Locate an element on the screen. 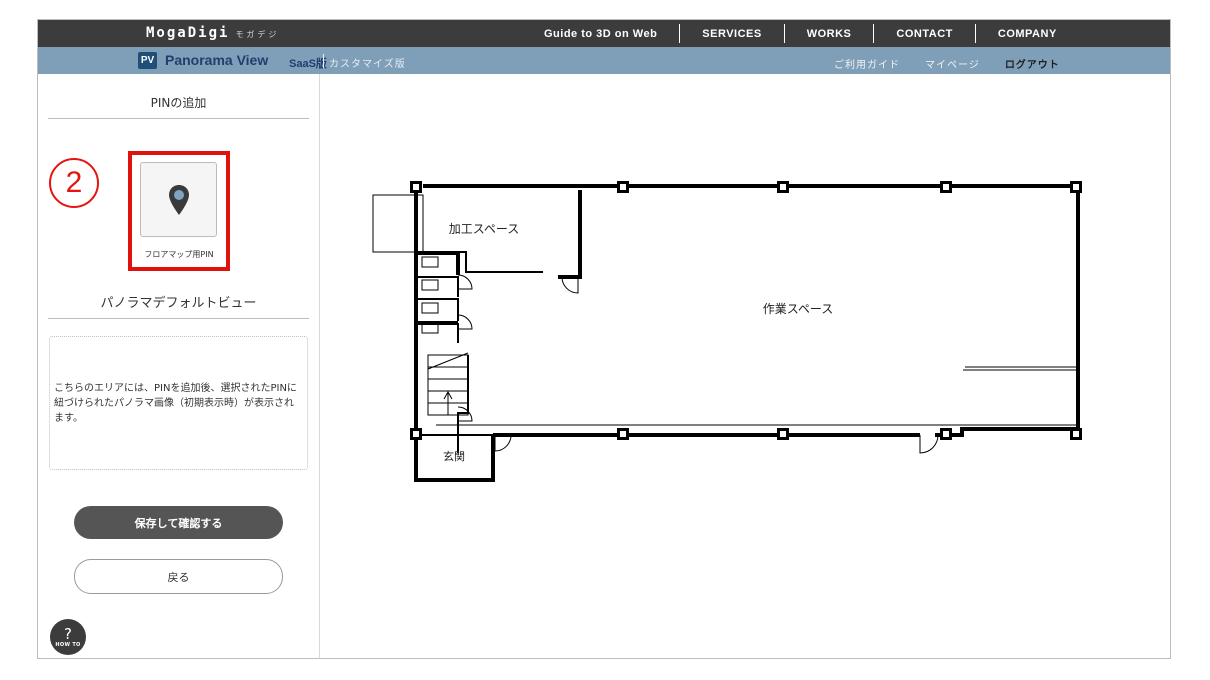  user-links: ご利用ガイド マイページ ログアウト is located at coordinates (947, 63).